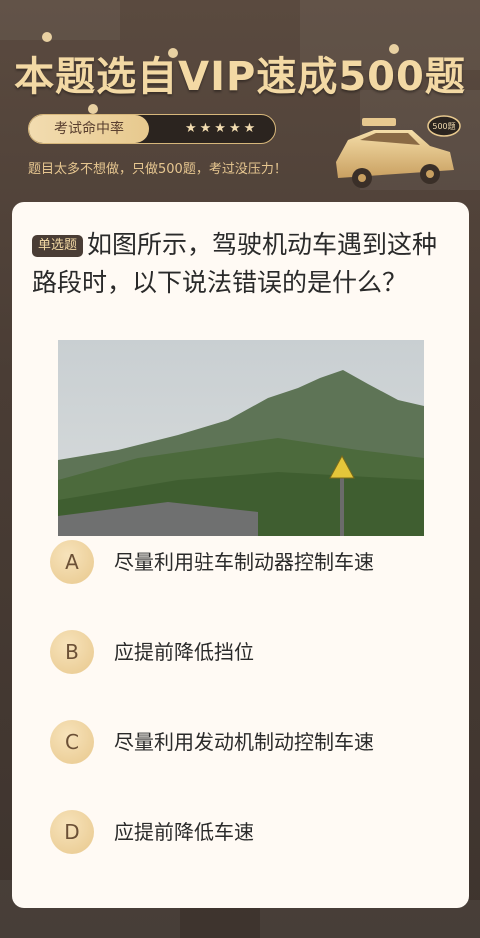 Image resolution: width=480 pixels, height=938 pixels. Describe the element at coordinates (244, 562) in the screenshot. I see `option-text: 尽量利用驻车制动器控制车速` at that location.